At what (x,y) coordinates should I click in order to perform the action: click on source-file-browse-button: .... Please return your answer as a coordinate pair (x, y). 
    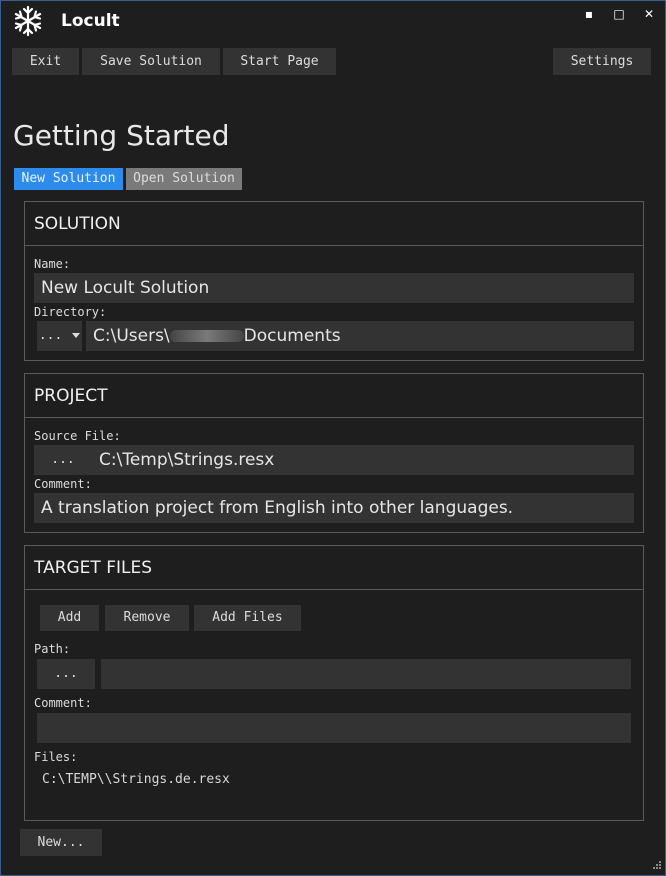
    Looking at the image, I should click on (63, 460).